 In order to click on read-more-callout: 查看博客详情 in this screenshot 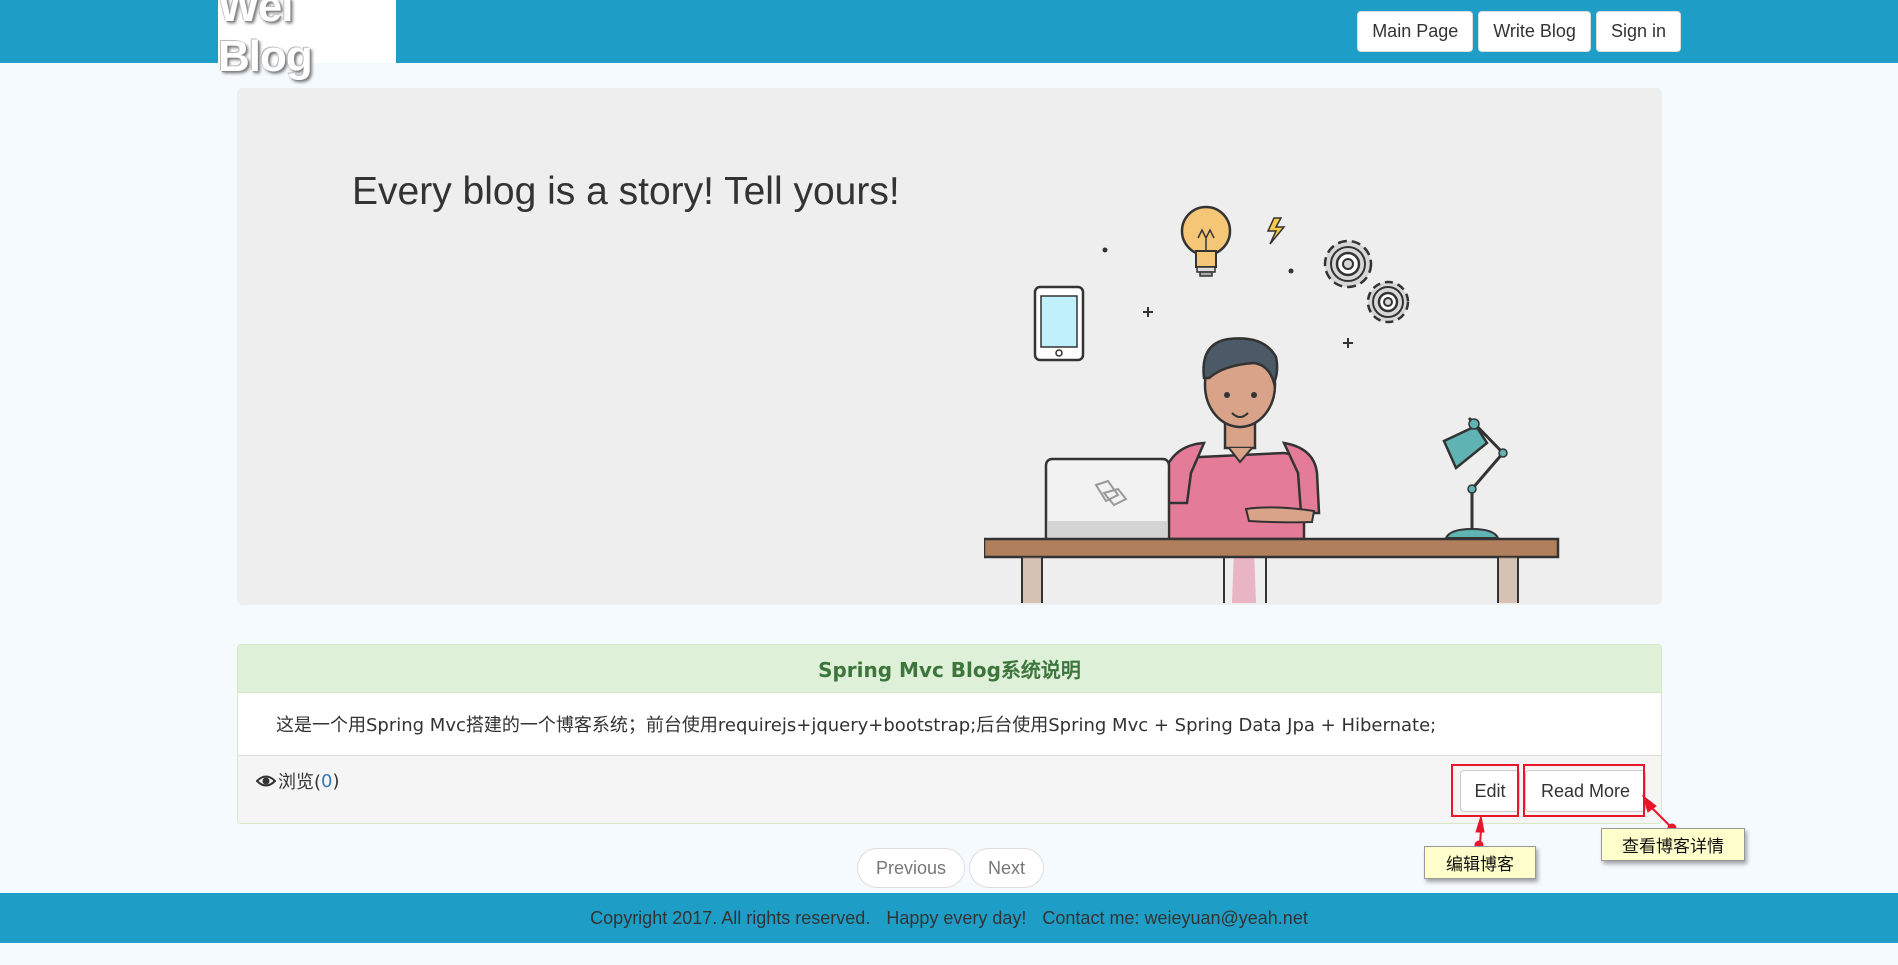, I will do `click(1673, 844)`.